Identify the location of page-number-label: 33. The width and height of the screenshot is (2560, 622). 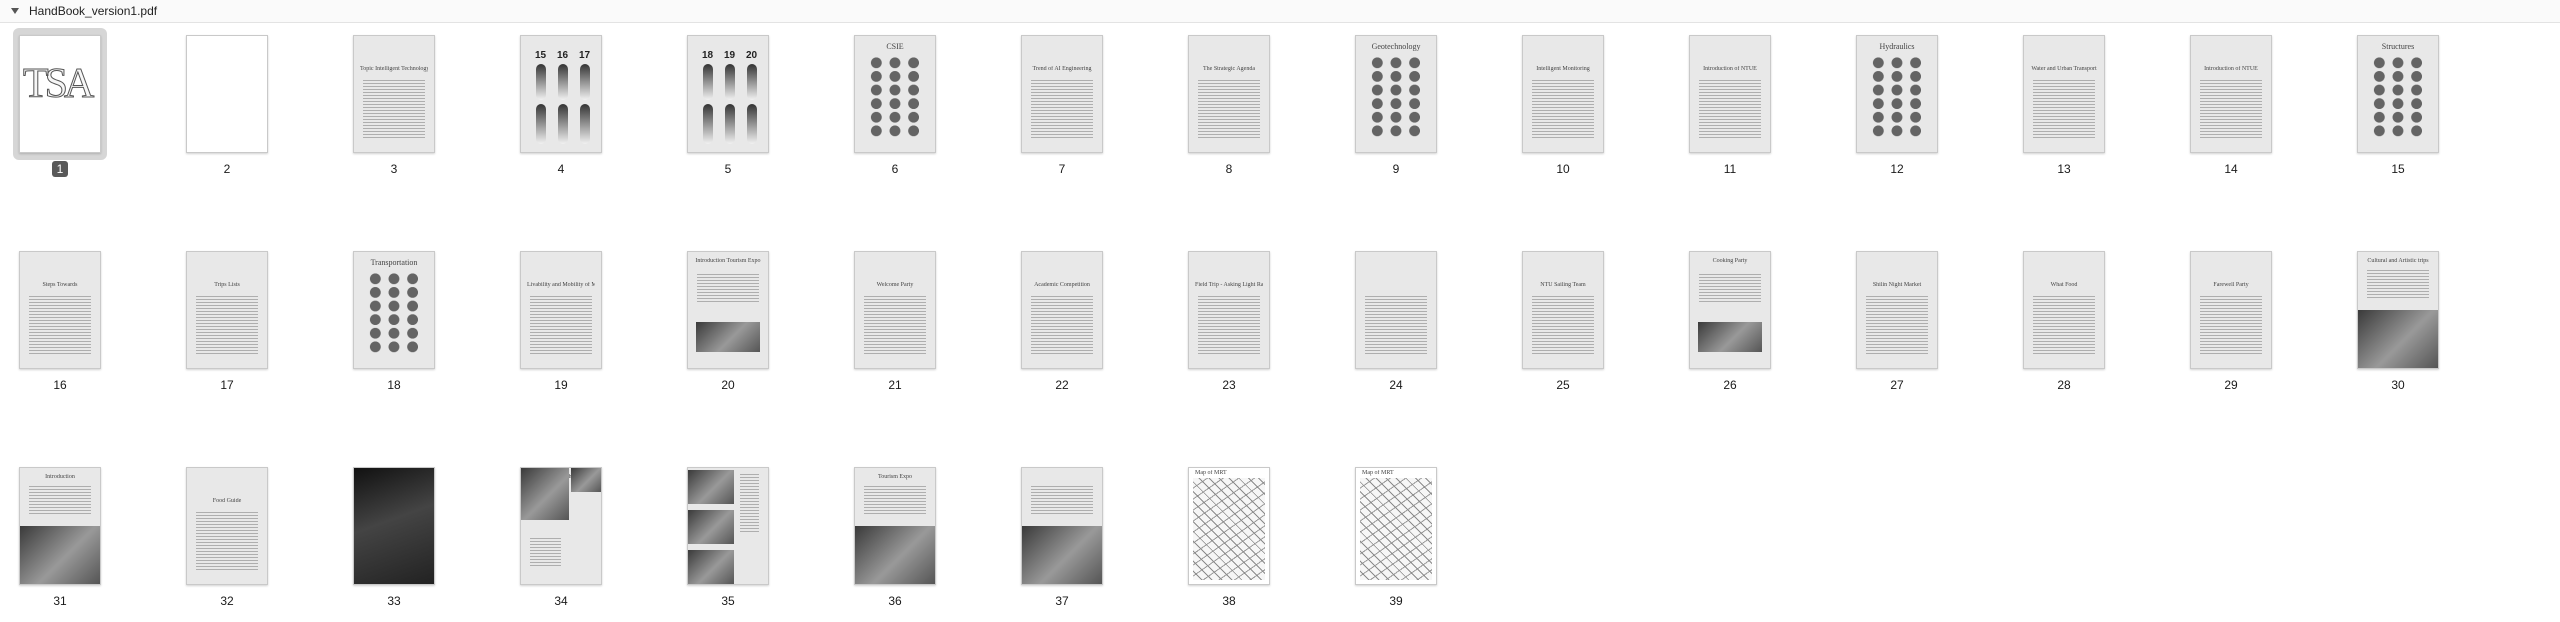
(394, 601).